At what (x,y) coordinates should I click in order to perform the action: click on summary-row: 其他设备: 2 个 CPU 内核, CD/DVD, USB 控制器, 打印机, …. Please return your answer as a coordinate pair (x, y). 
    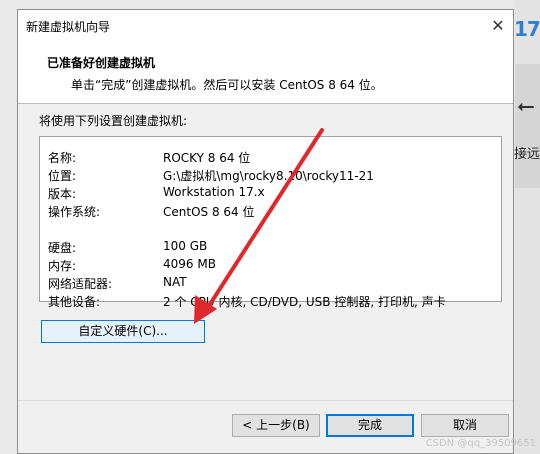
    Looking at the image, I should click on (270, 302).